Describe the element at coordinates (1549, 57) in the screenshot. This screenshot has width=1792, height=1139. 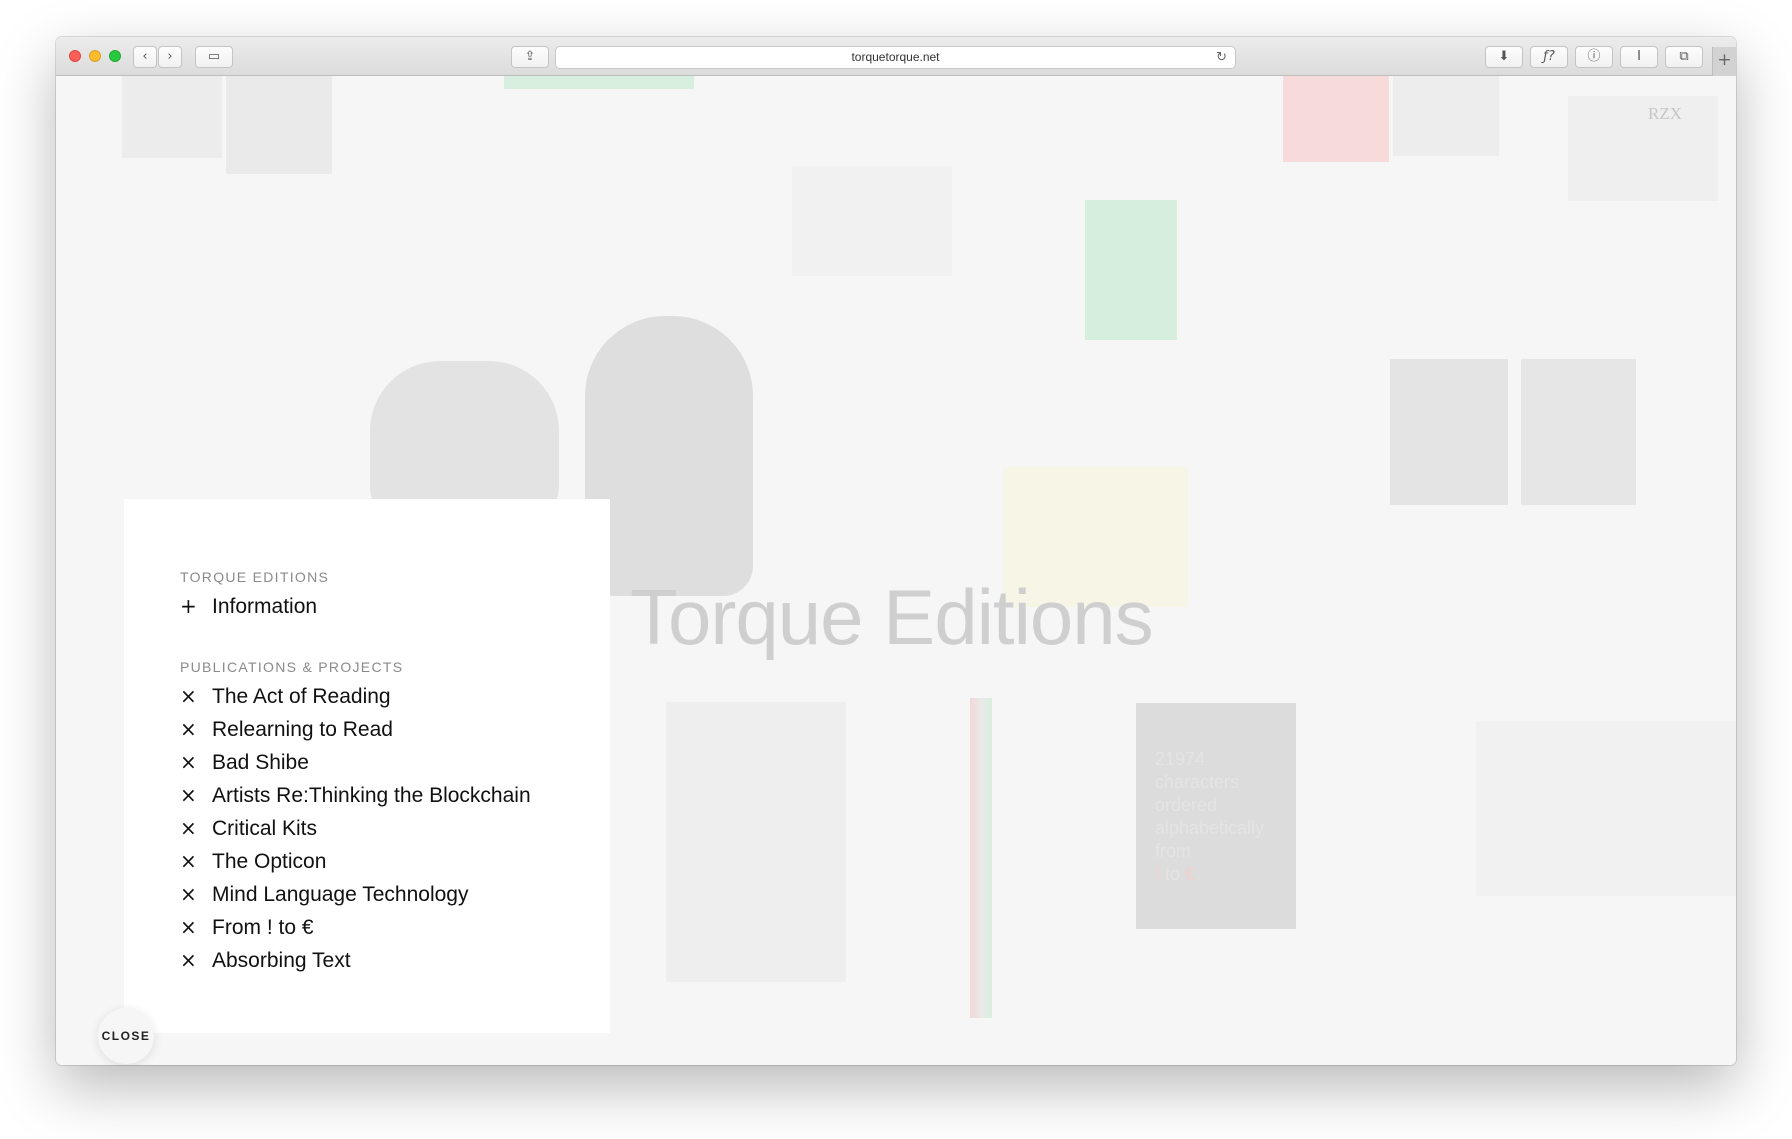
I see `font-icon: ƒ?` at that location.